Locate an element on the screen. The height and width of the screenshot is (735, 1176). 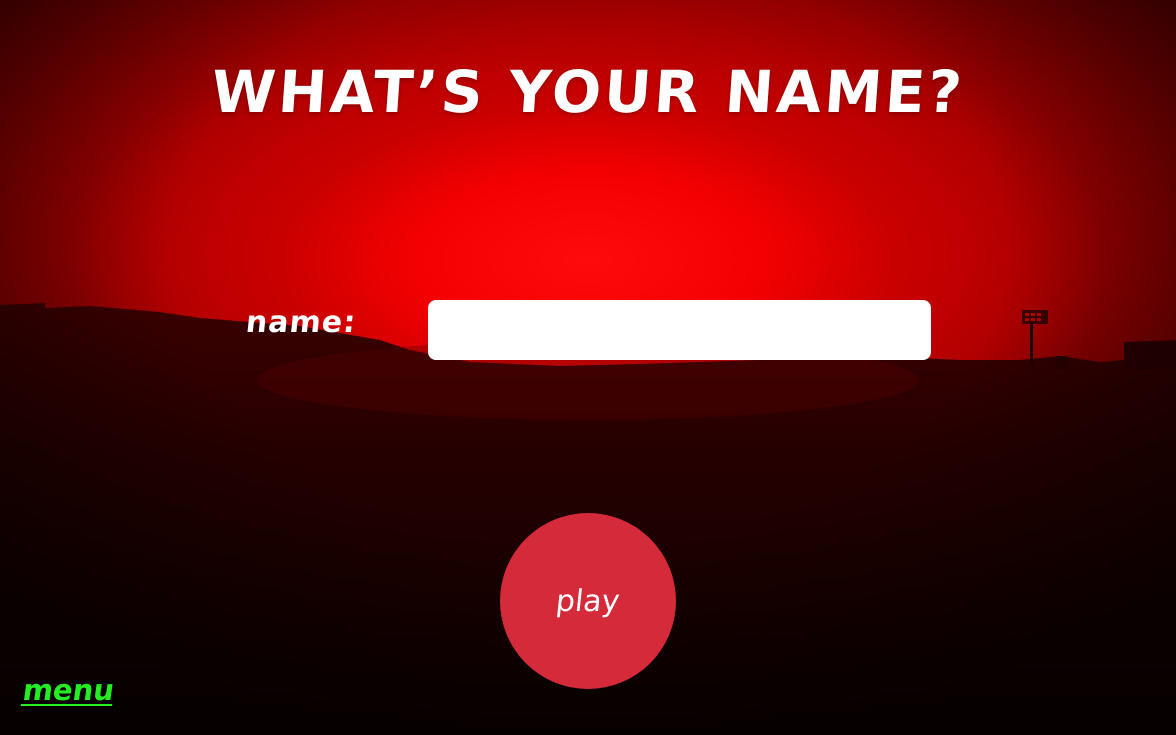
name-label: name: is located at coordinates (301, 322).